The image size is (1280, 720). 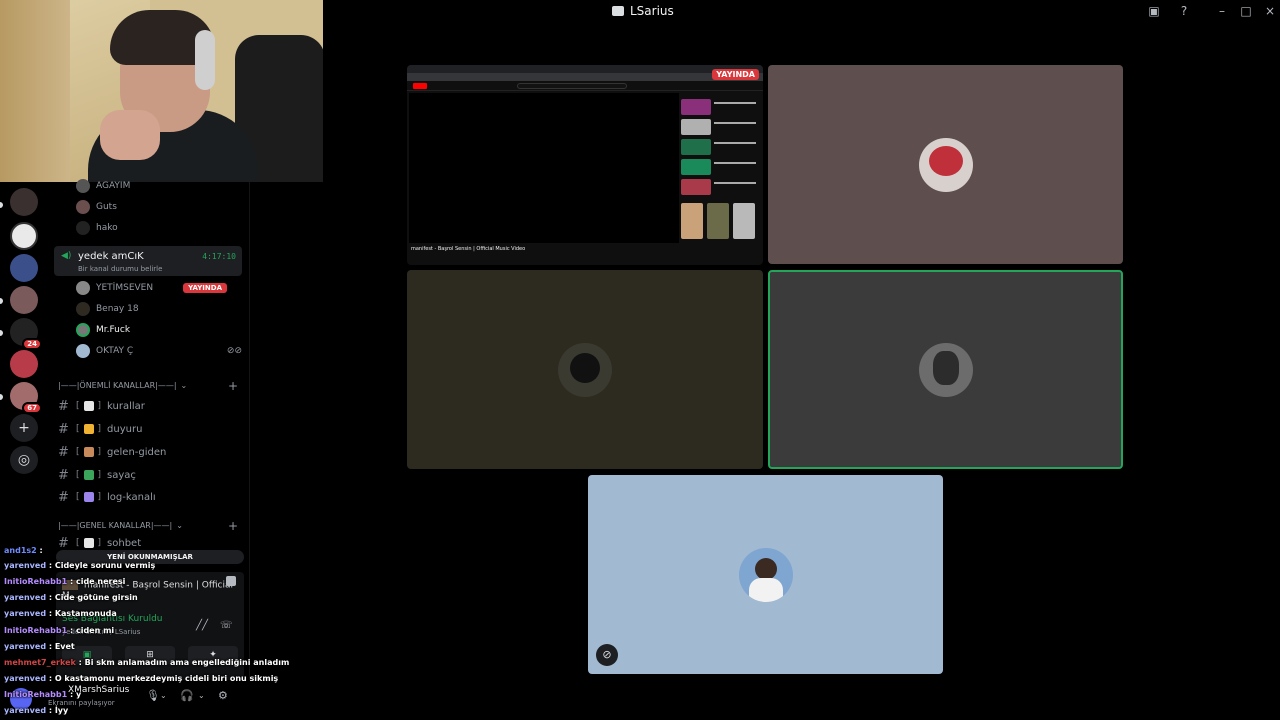 I want to click on server-icon: 67, so click(x=26, y=398).